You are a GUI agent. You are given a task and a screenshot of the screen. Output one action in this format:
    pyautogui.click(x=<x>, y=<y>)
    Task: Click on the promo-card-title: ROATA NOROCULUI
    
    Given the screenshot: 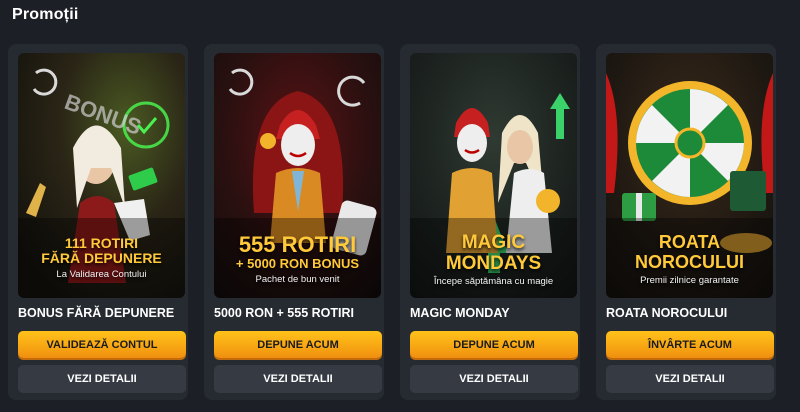 What is the action you would take?
    pyautogui.click(x=667, y=313)
    